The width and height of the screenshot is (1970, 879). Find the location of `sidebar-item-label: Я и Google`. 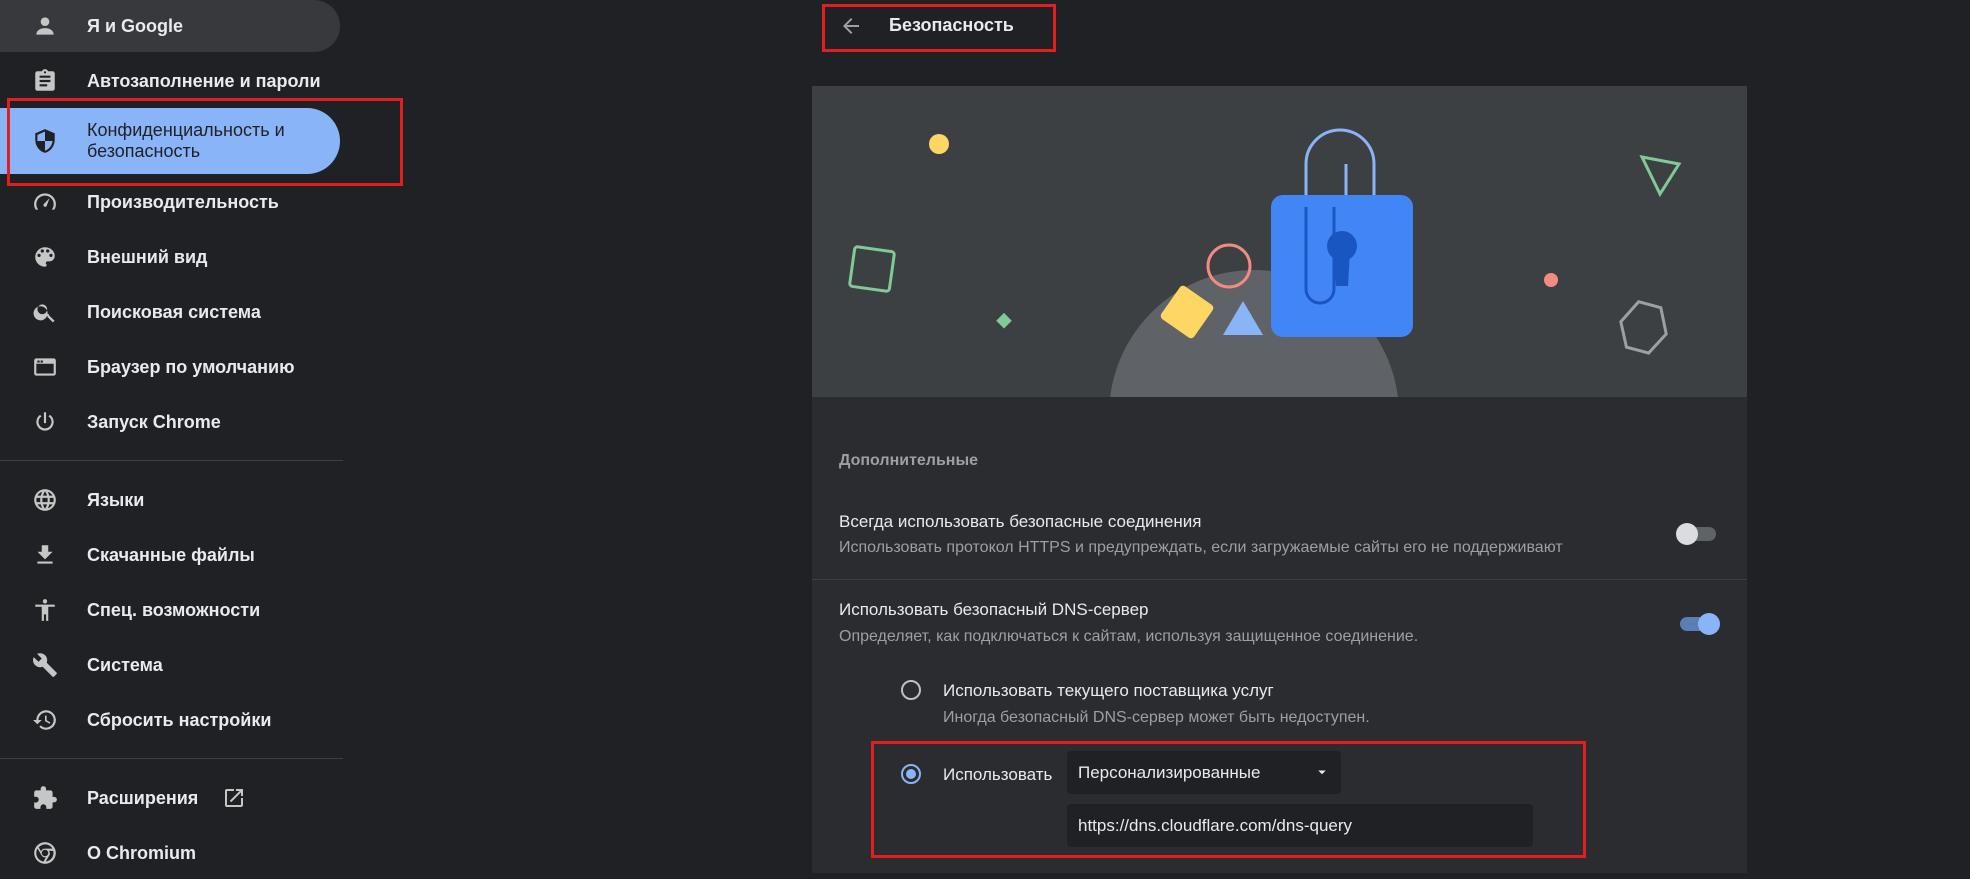

sidebar-item-label: Я и Google is located at coordinates (135, 25).